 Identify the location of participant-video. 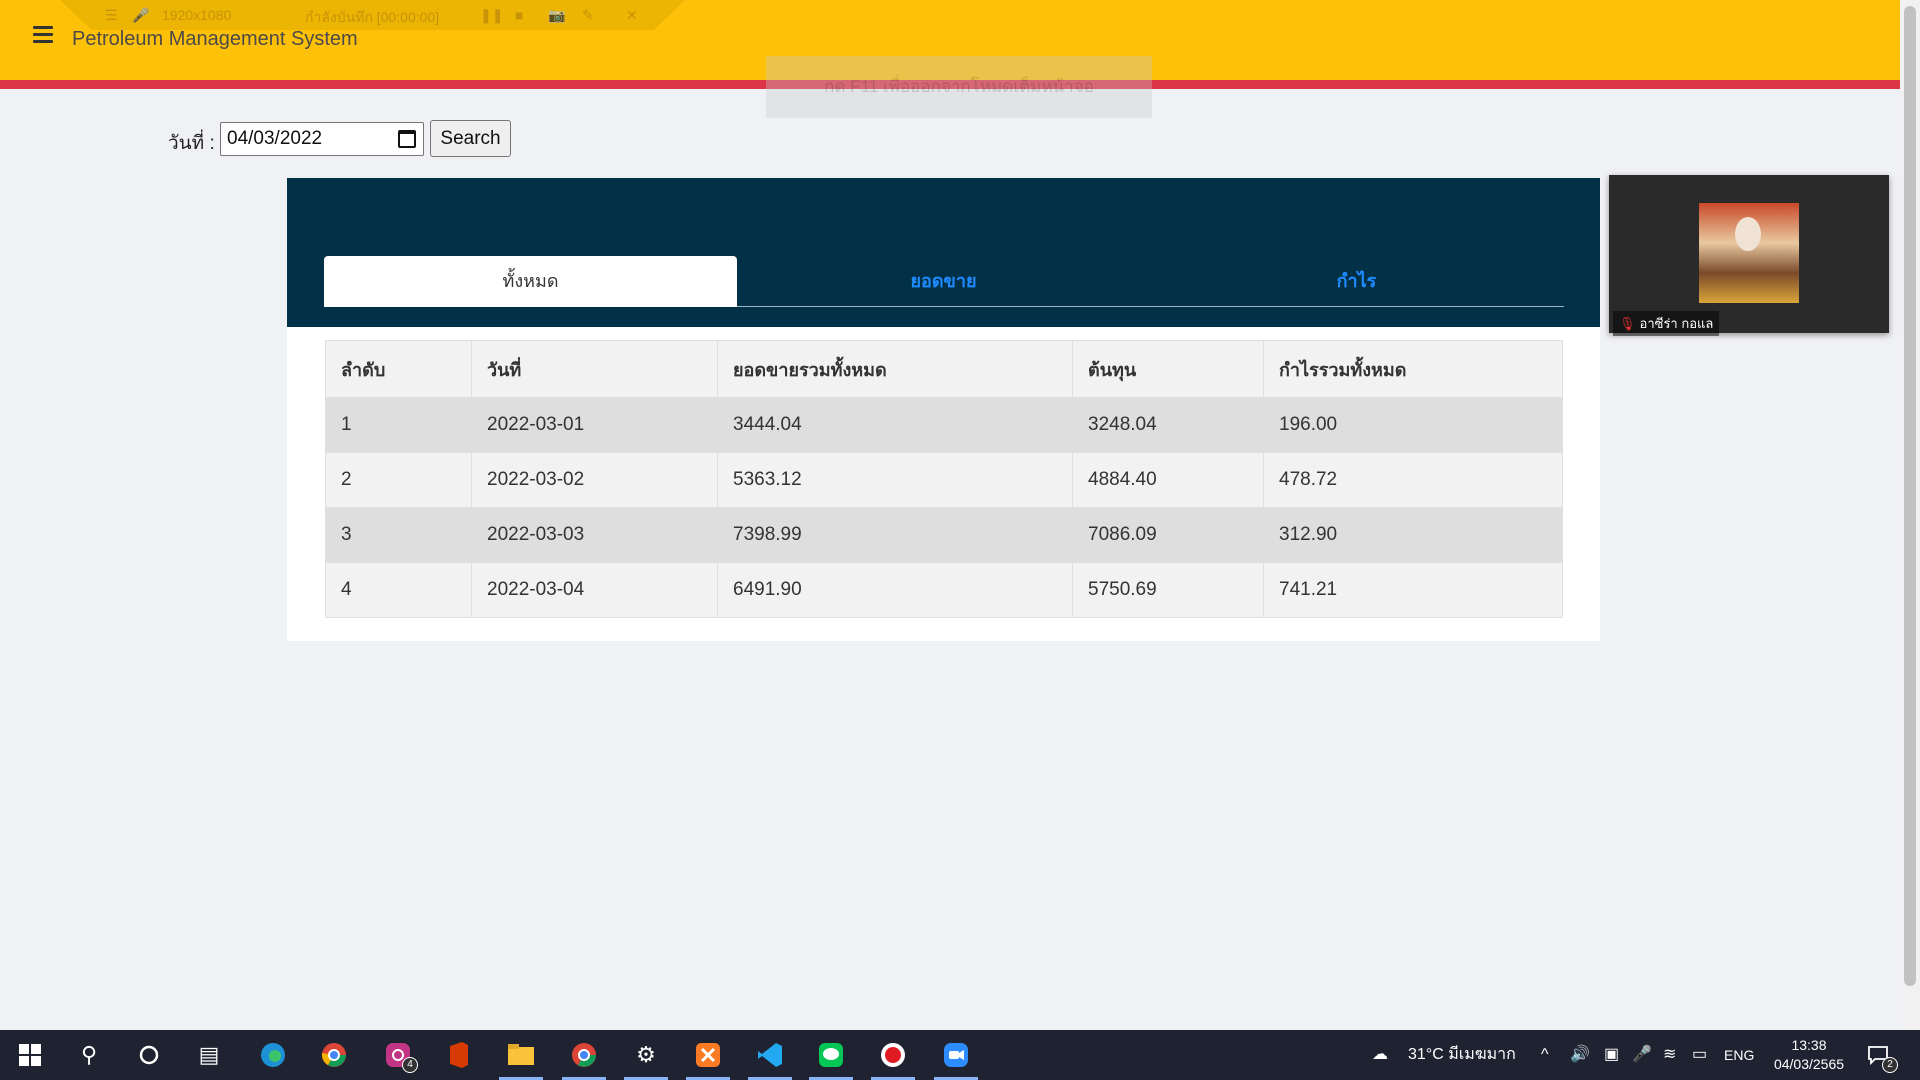
(1749, 253).